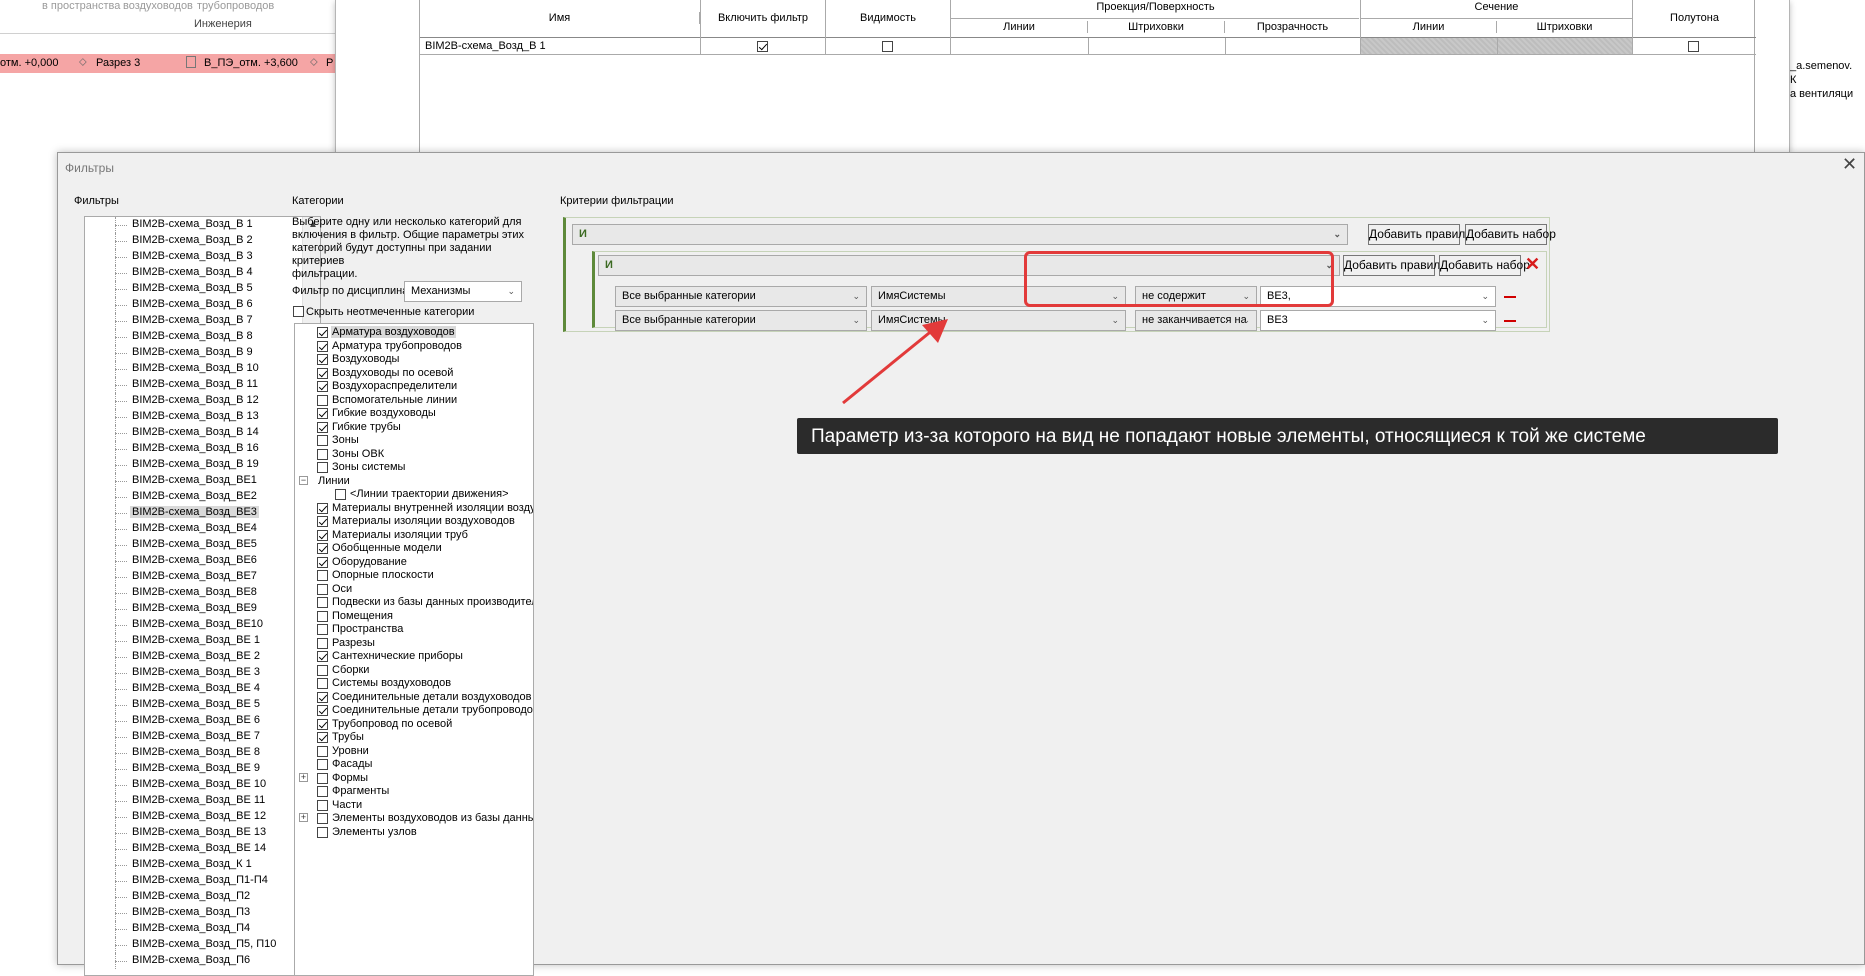 The width and height of the screenshot is (1865, 976). Describe the element at coordinates (414, 833) in the screenshot. I see `list-item: Элементы узлов` at that location.